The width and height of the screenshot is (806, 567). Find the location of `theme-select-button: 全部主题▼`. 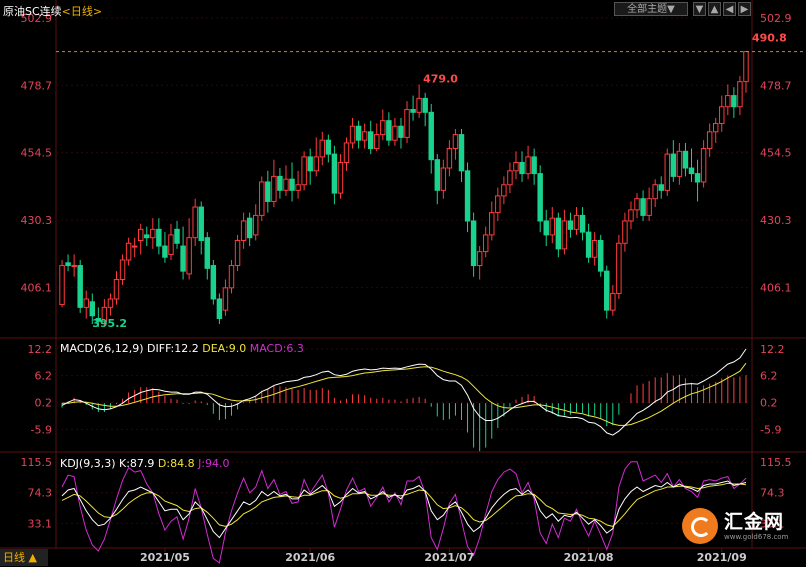

theme-select-button: 全部主题▼ is located at coordinates (651, 9).